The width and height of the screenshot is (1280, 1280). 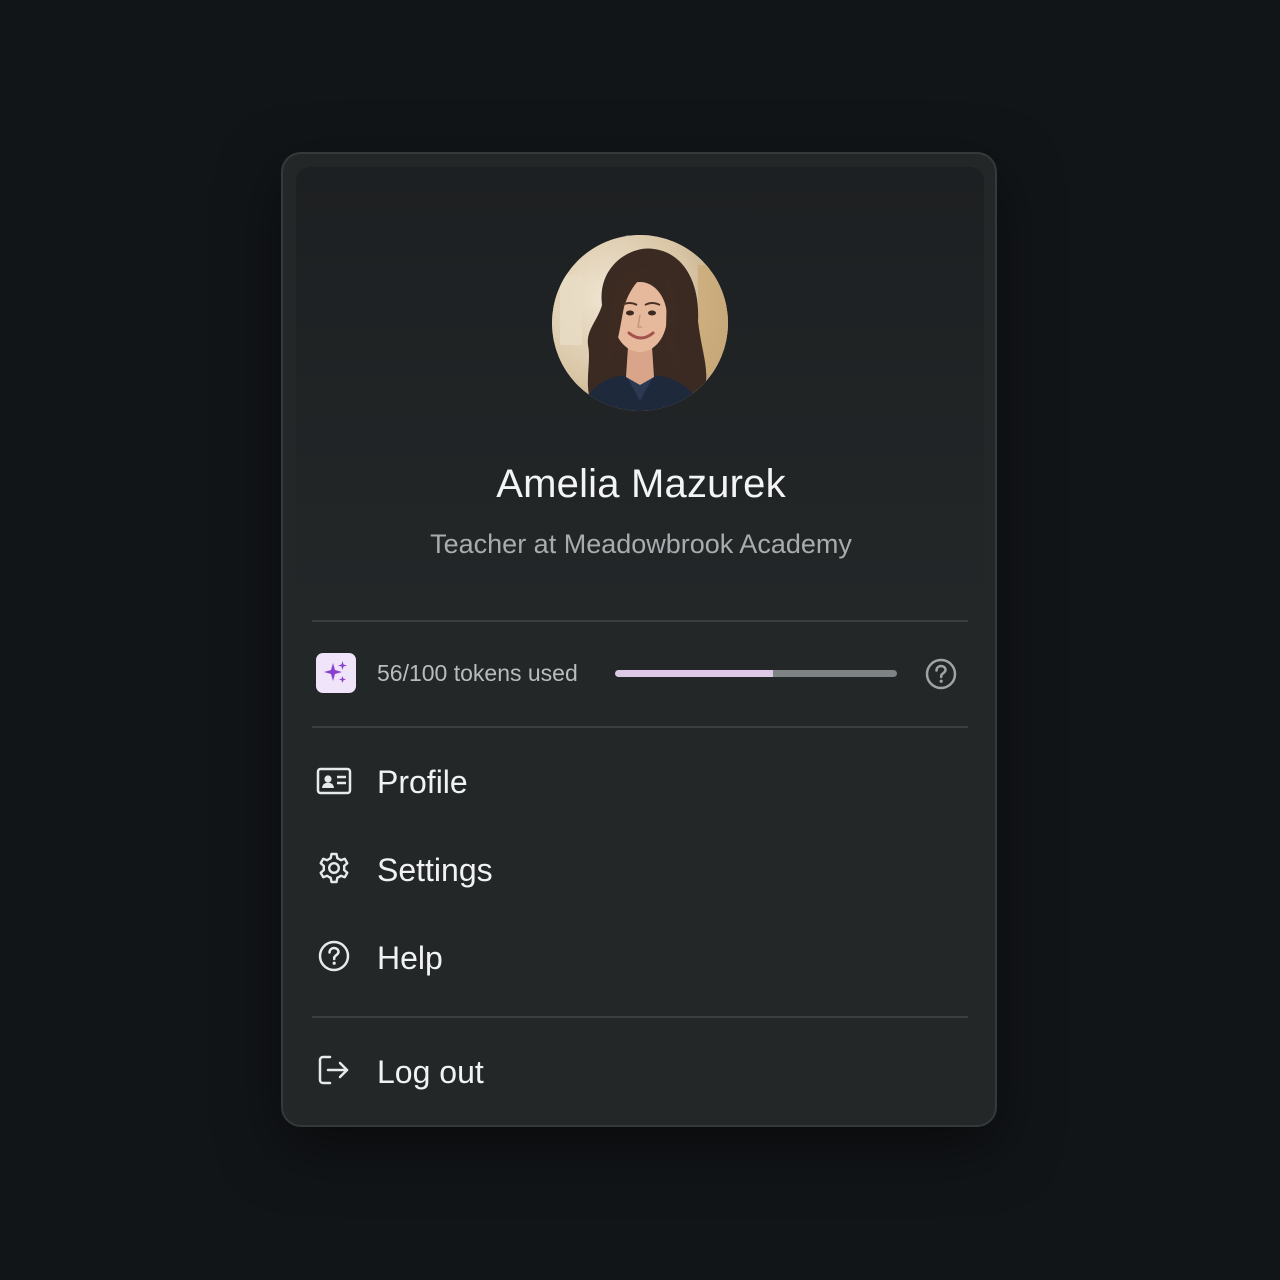 What do you see at coordinates (694, 673) in the screenshot?
I see `token-progress-fill` at bounding box center [694, 673].